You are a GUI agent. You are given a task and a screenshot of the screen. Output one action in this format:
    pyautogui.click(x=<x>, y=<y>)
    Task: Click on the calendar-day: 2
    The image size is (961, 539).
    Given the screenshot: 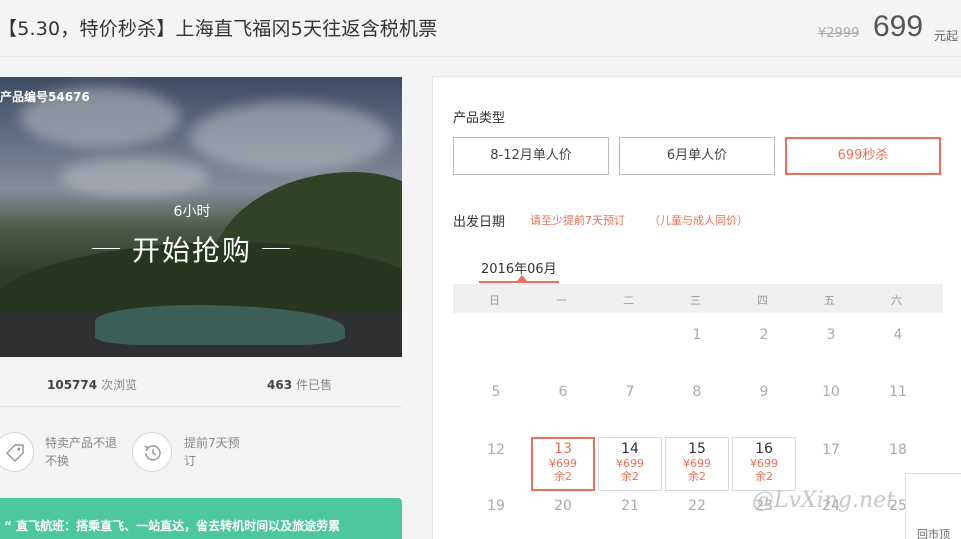 What is the action you would take?
    pyautogui.click(x=764, y=335)
    